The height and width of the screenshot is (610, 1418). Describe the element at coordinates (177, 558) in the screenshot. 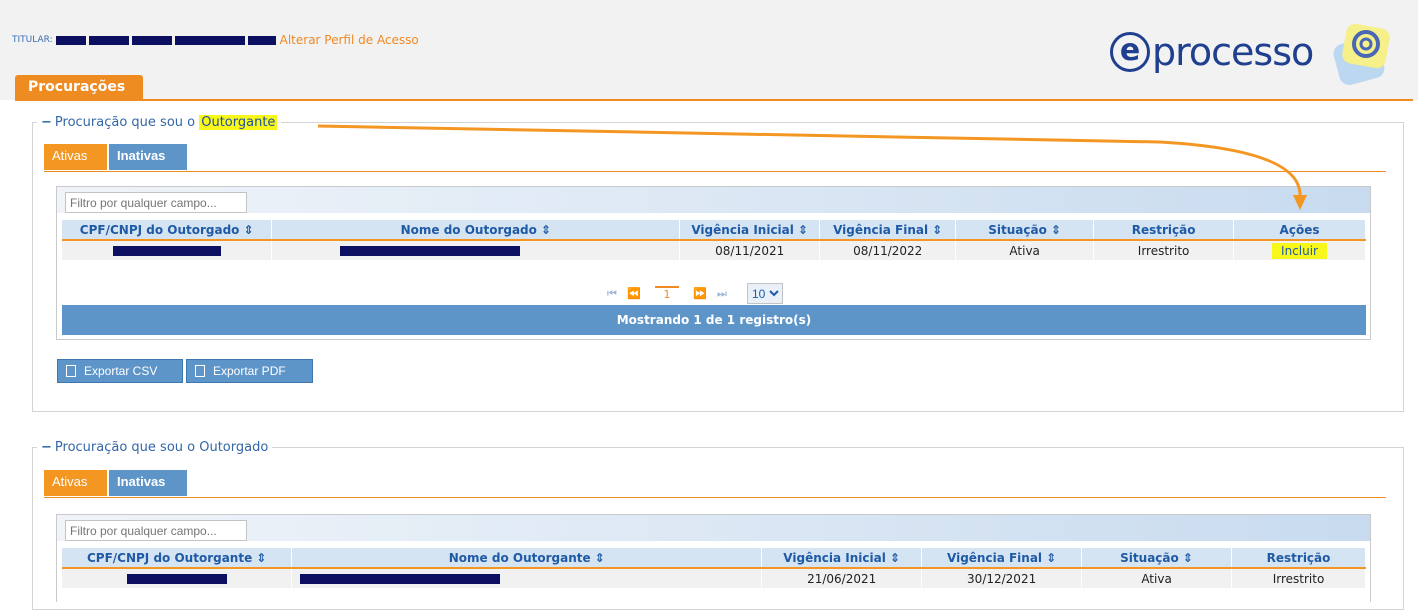

I see `col-cpf-outorgante: CPF/CNPJ do Outorgante ⇕` at that location.